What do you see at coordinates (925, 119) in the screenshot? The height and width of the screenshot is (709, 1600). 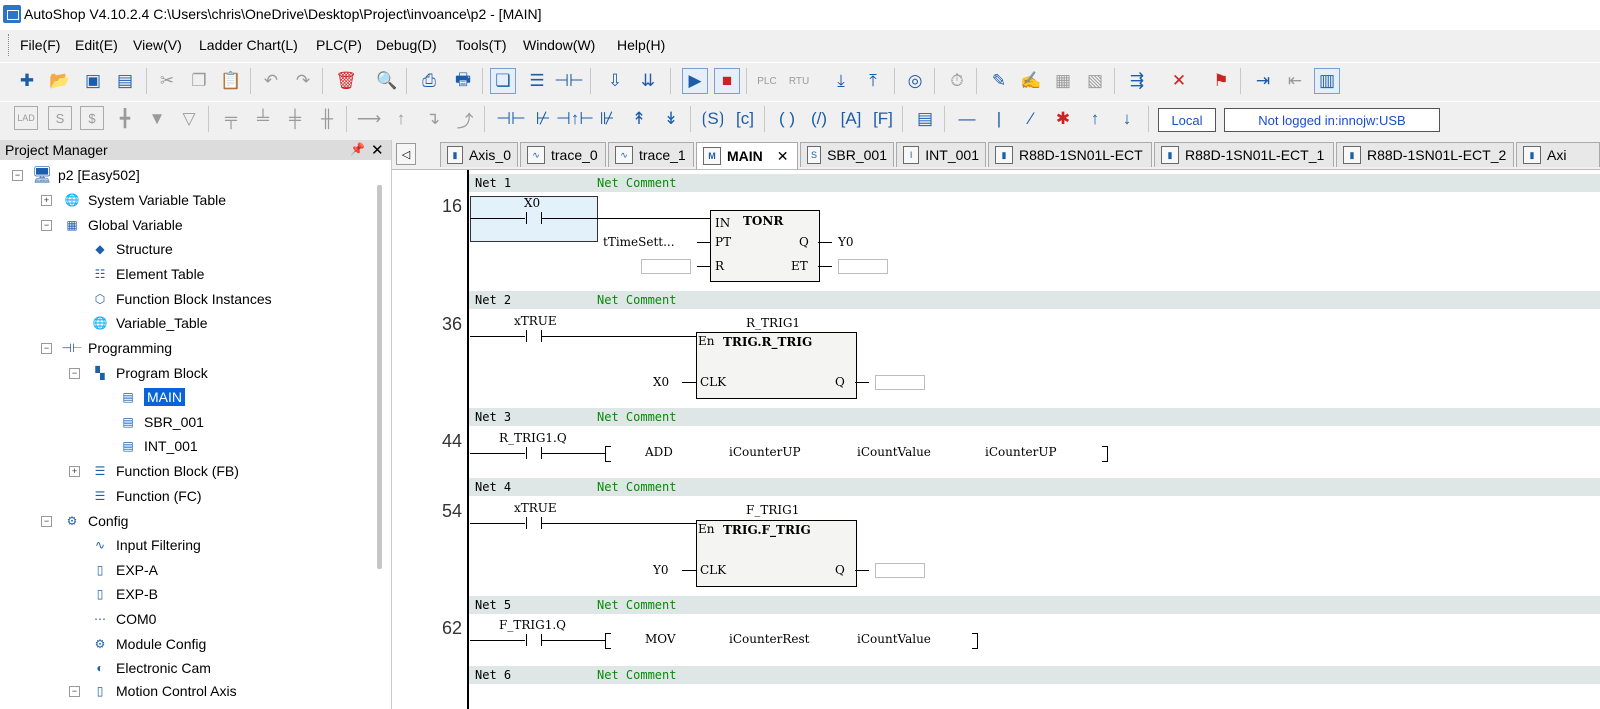 I see `comment-icon: ▤` at bounding box center [925, 119].